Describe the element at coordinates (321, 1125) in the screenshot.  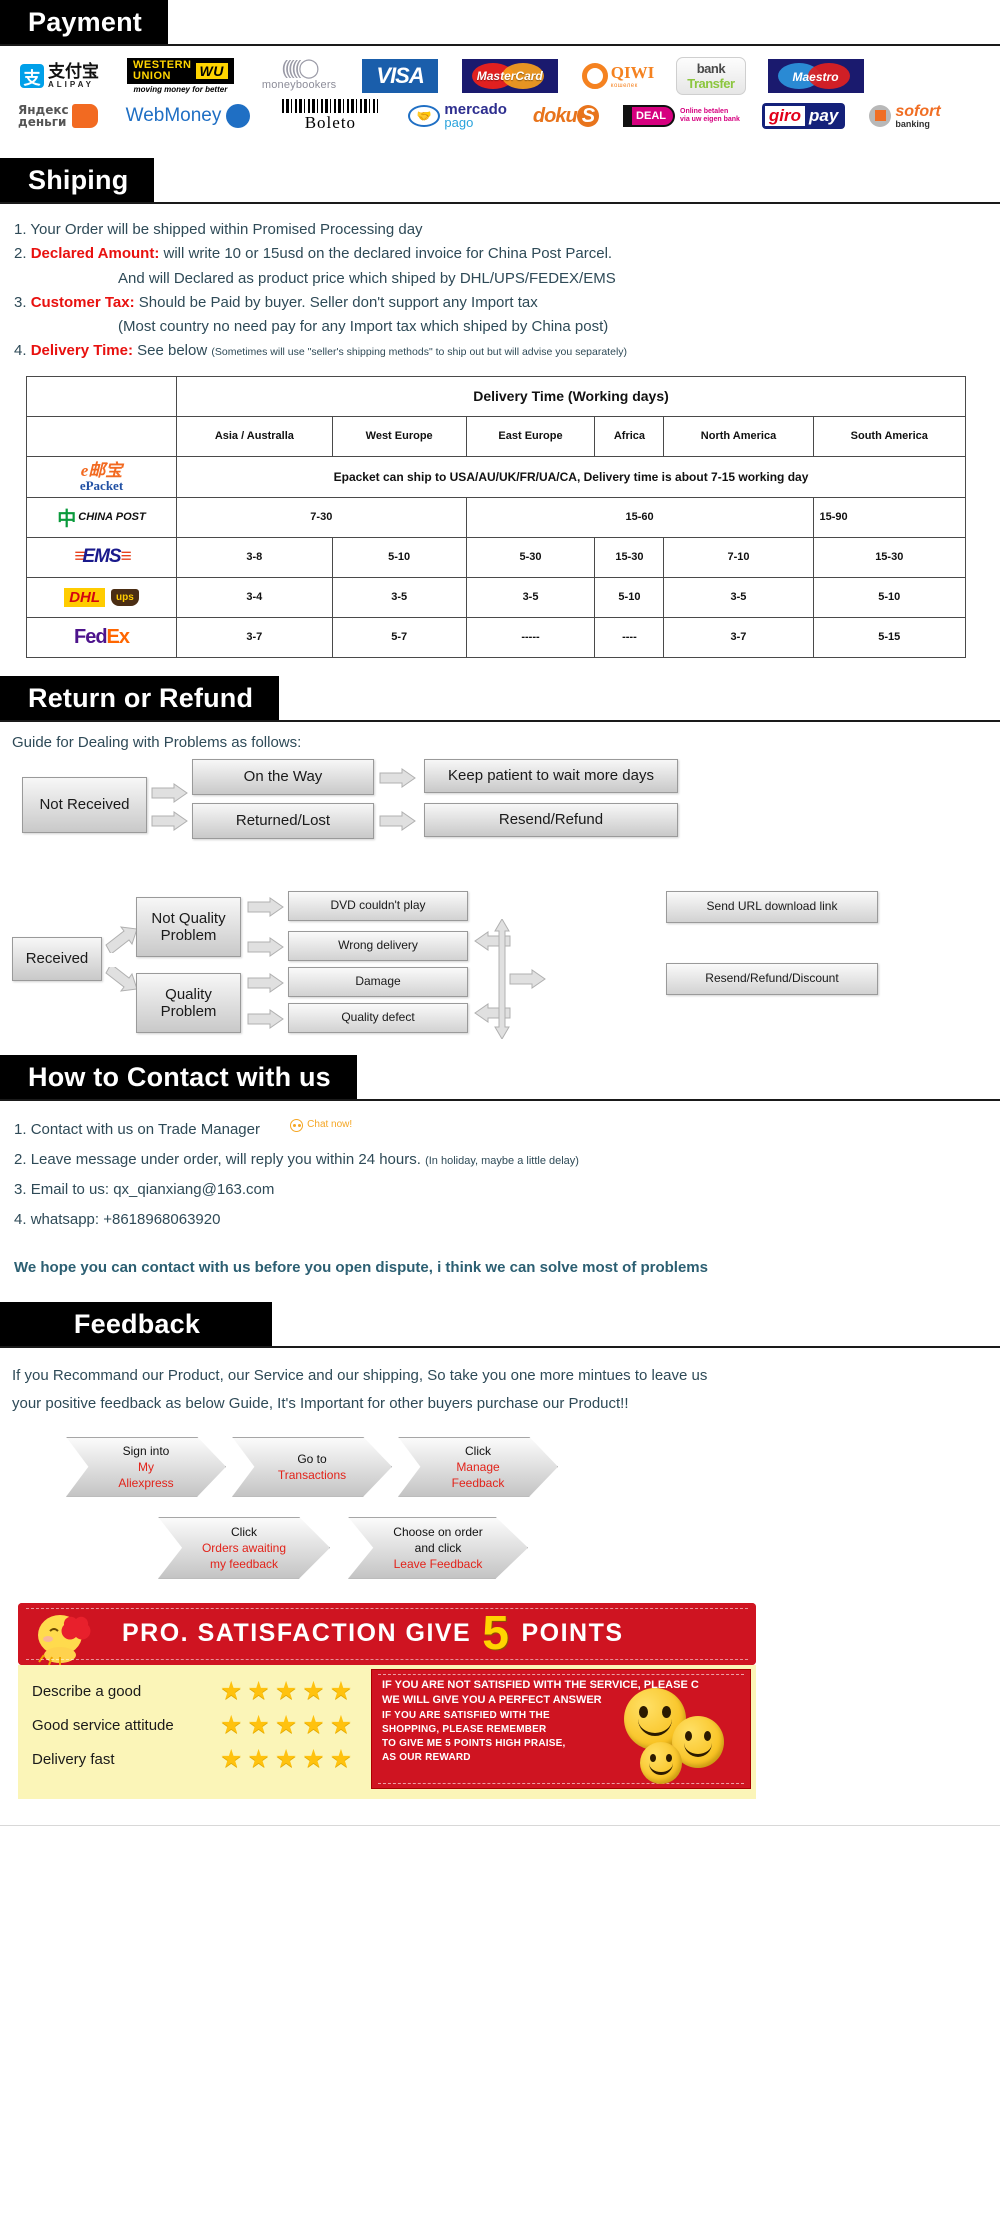
I see `chat-now-button: Chat now!` at that location.